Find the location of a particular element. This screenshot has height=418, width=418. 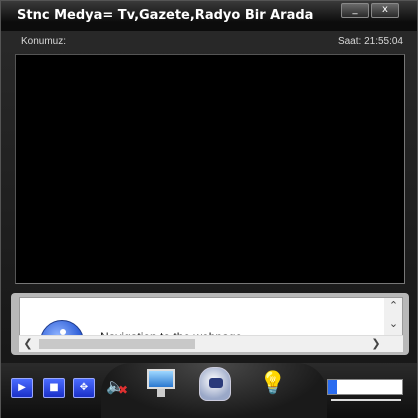

play-button: ▶ is located at coordinates (22, 388).